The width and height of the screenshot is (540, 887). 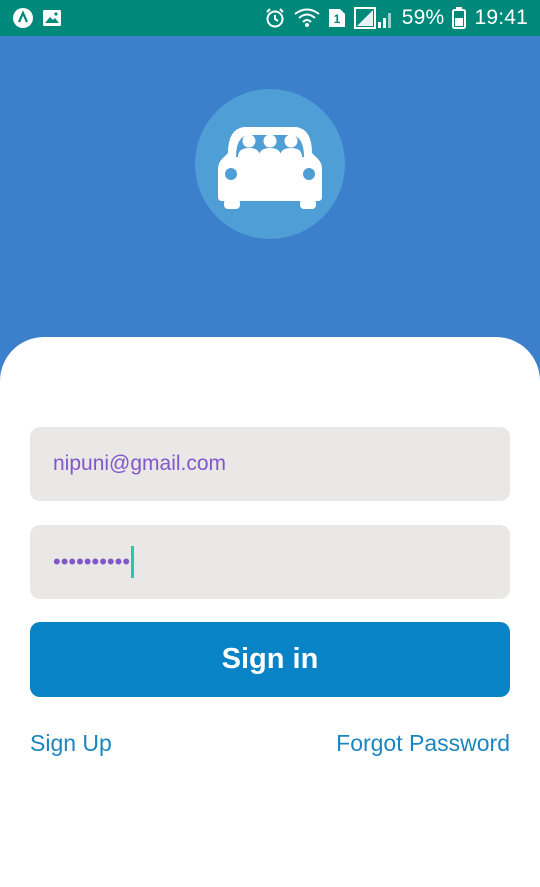 What do you see at coordinates (373, 18) in the screenshot?
I see `signal-icon` at bounding box center [373, 18].